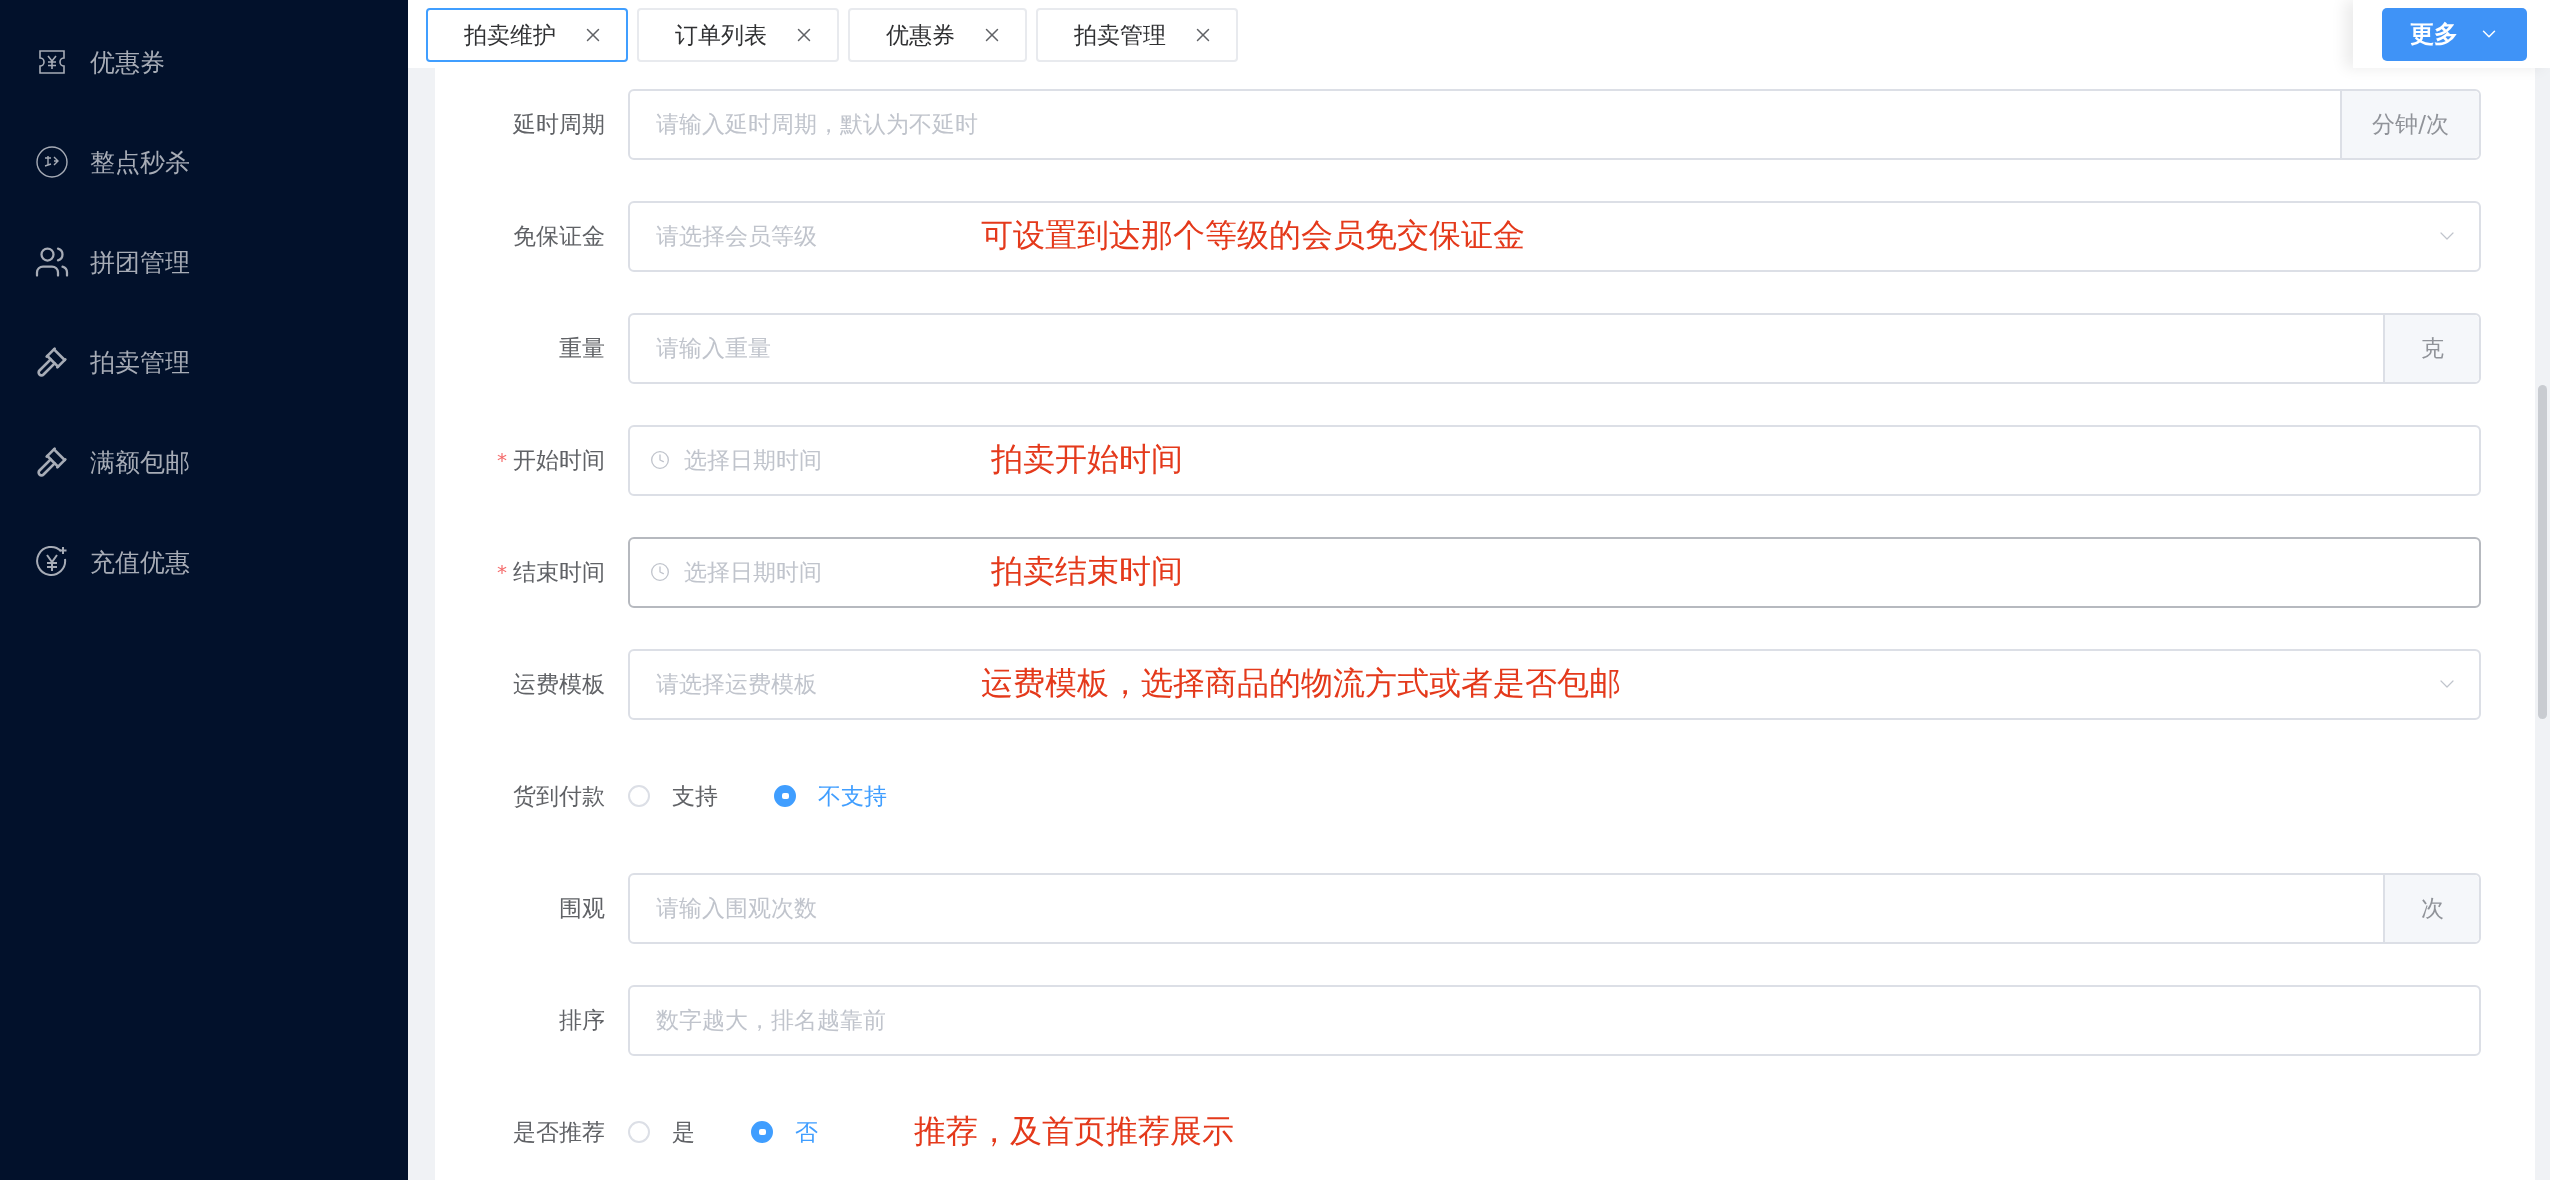 The image size is (2550, 1180). Describe the element at coordinates (1554, 1020) in the screenshot. I see `text-input: 数字越大，排名越靠前` at that location.